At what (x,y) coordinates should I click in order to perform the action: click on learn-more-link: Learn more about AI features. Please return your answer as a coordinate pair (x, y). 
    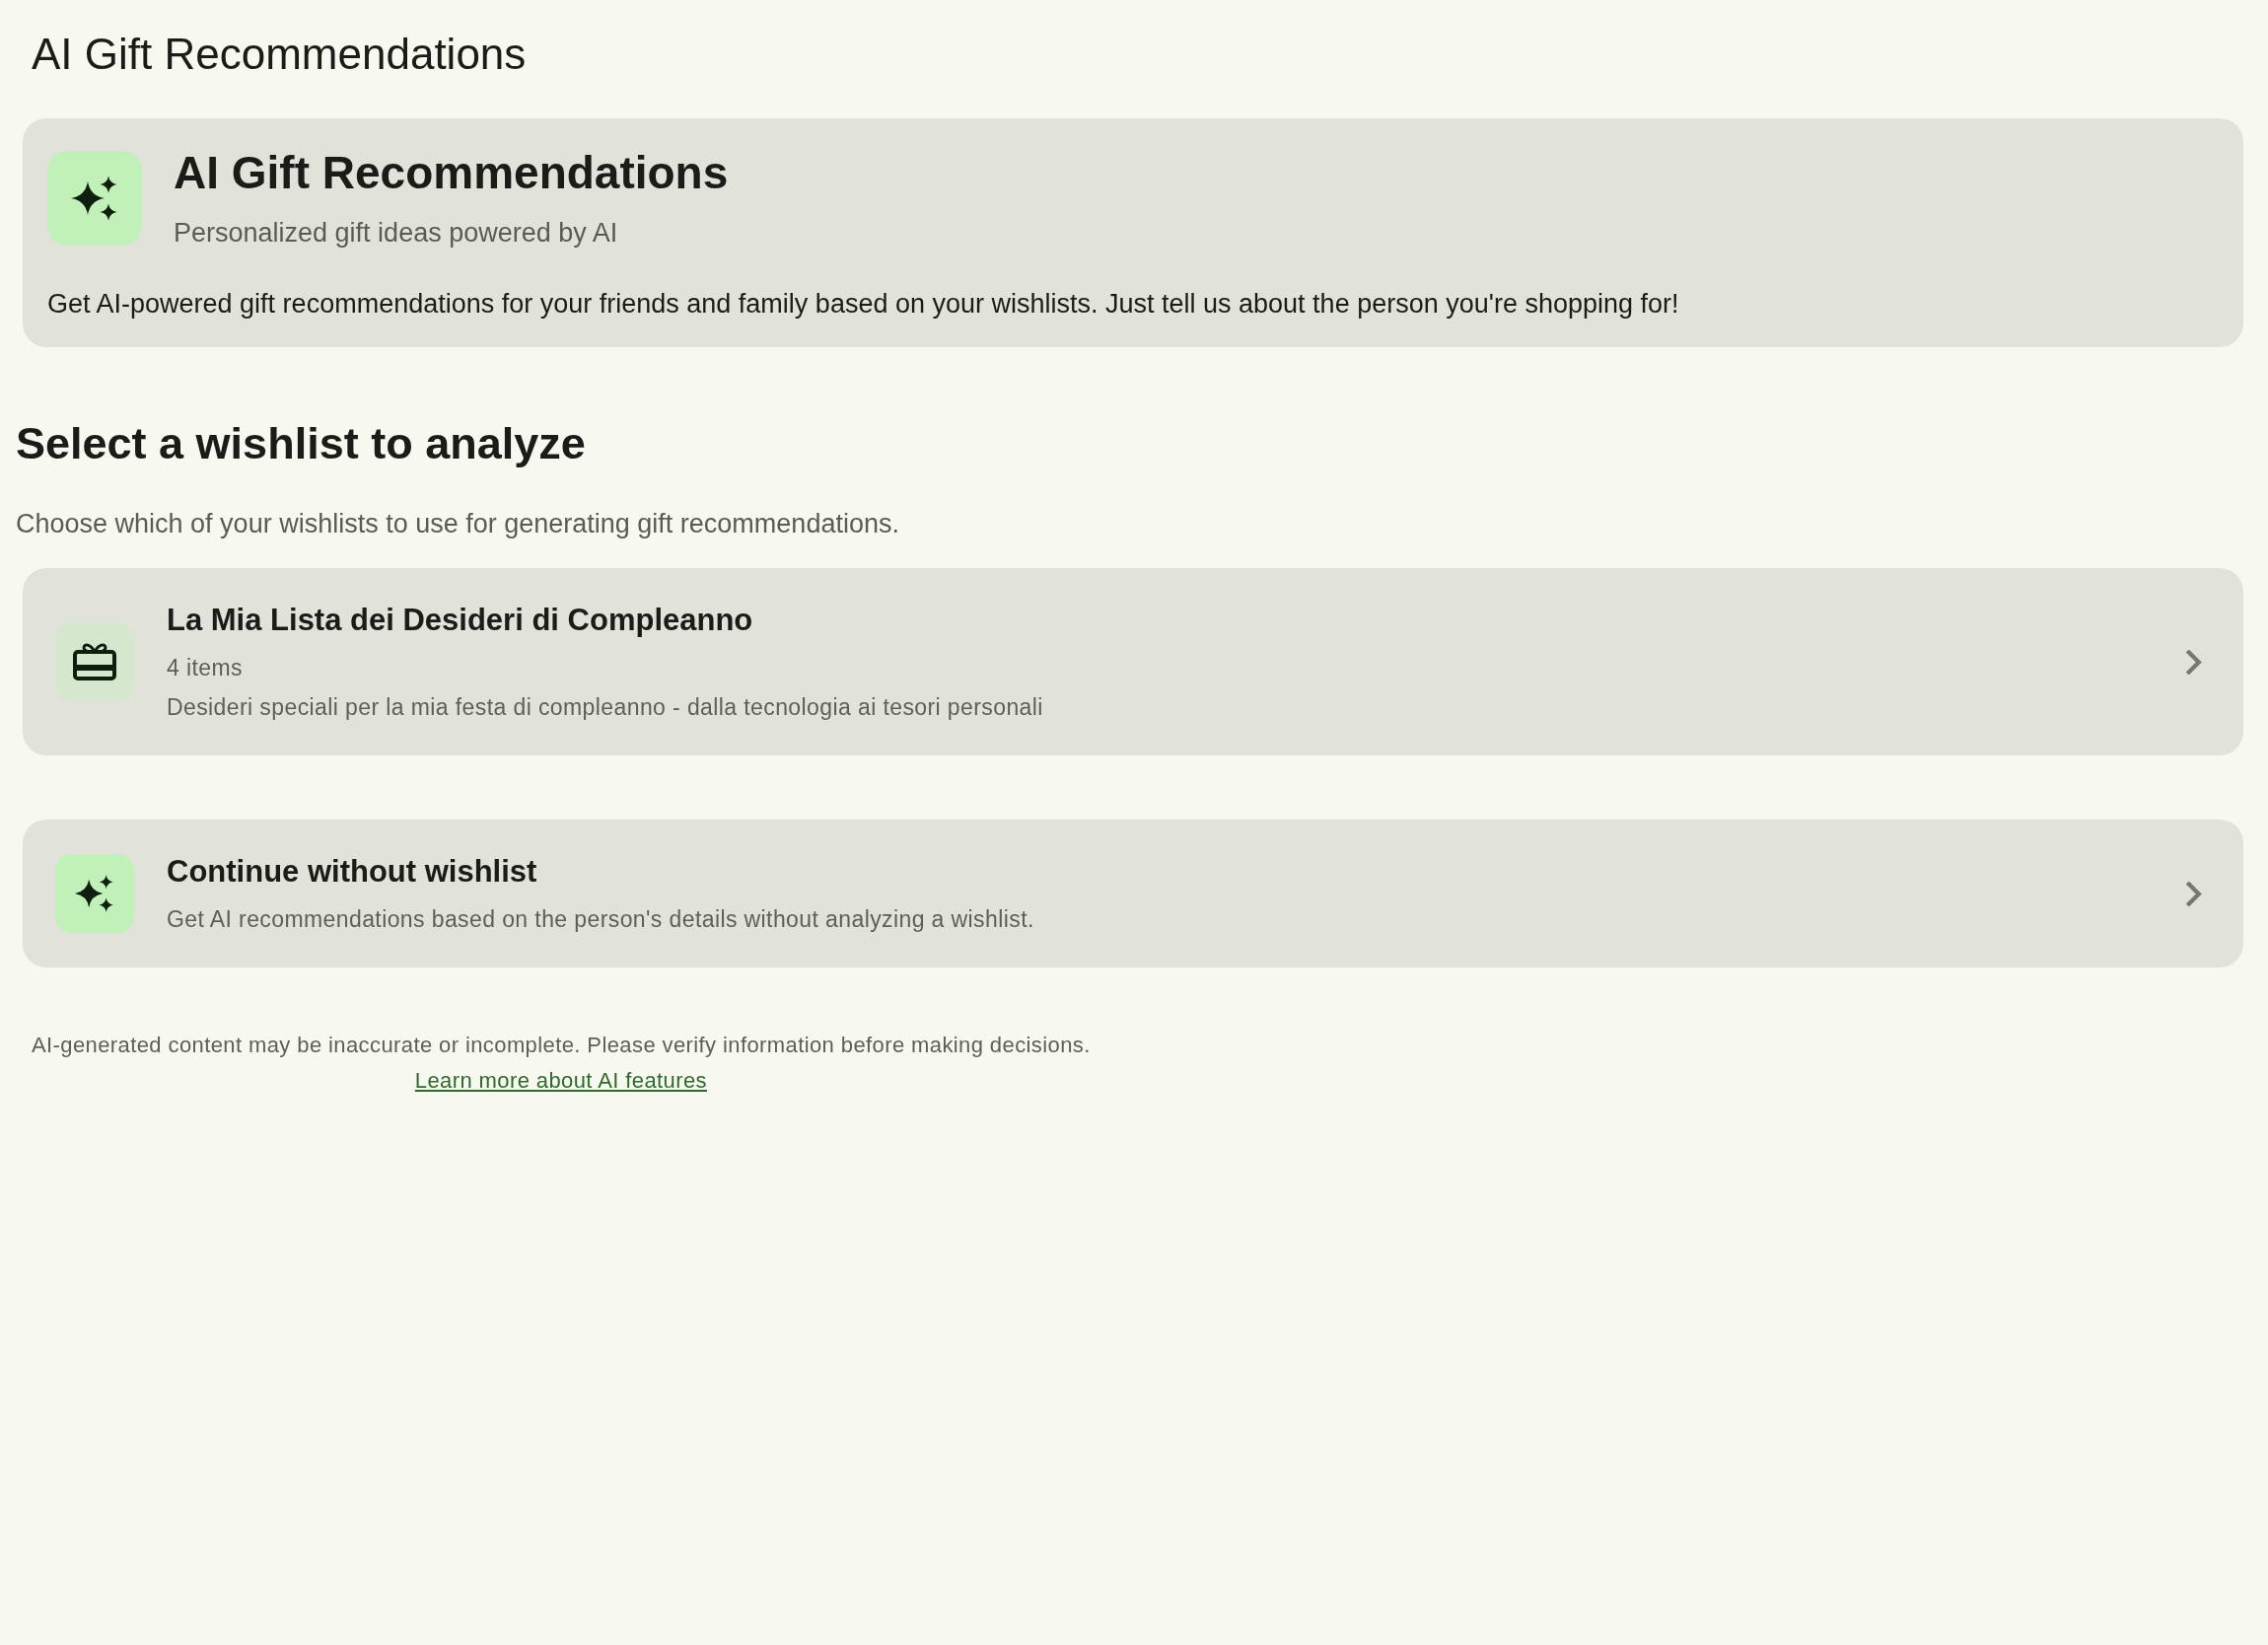
    Looking at the image, I should click on (560, 1081).